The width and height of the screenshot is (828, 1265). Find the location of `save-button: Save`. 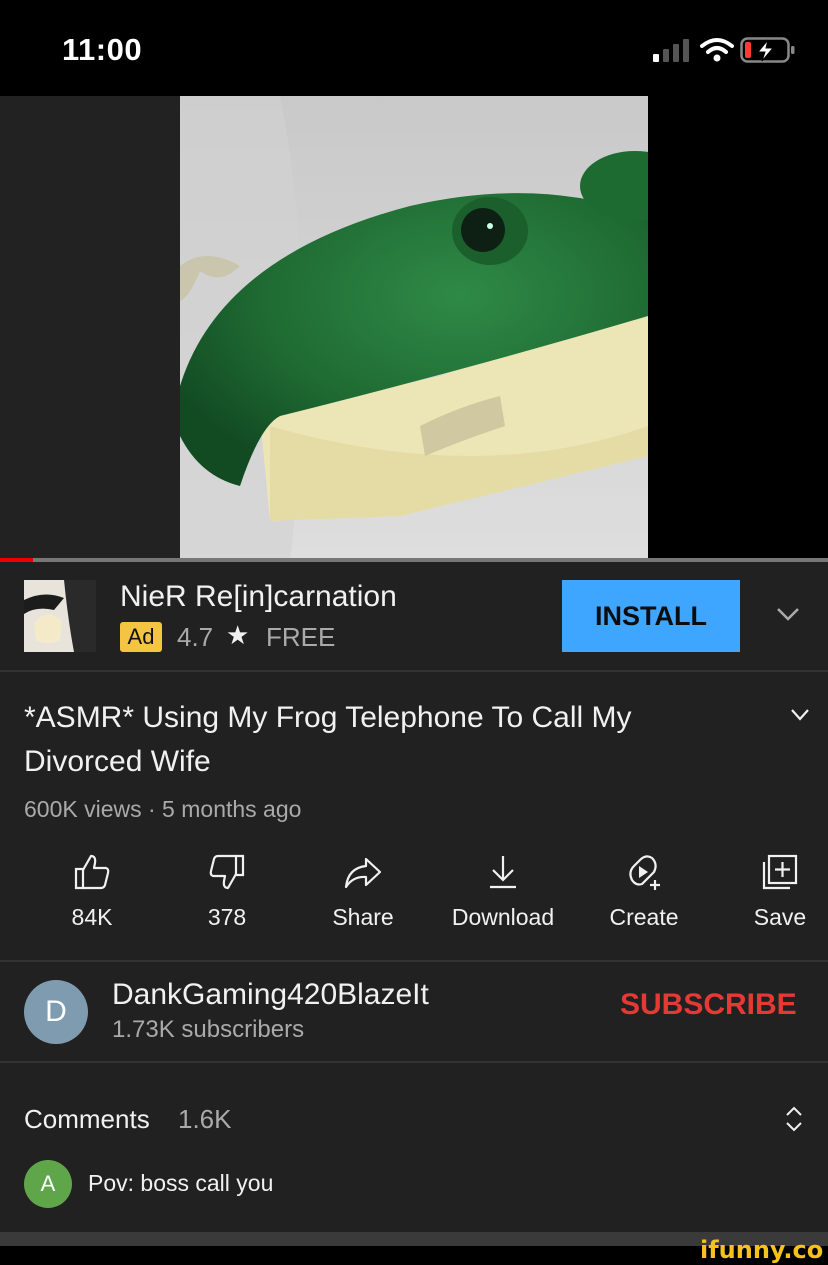

save-button: Save is located at coordinates (771, 897).